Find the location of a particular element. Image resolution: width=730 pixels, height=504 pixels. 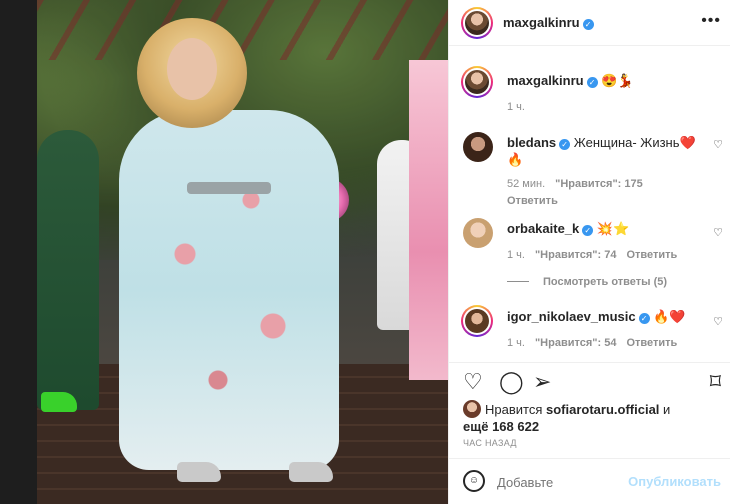

comment-username: igor_nikolaev_music is located at coordinates (571, 316).